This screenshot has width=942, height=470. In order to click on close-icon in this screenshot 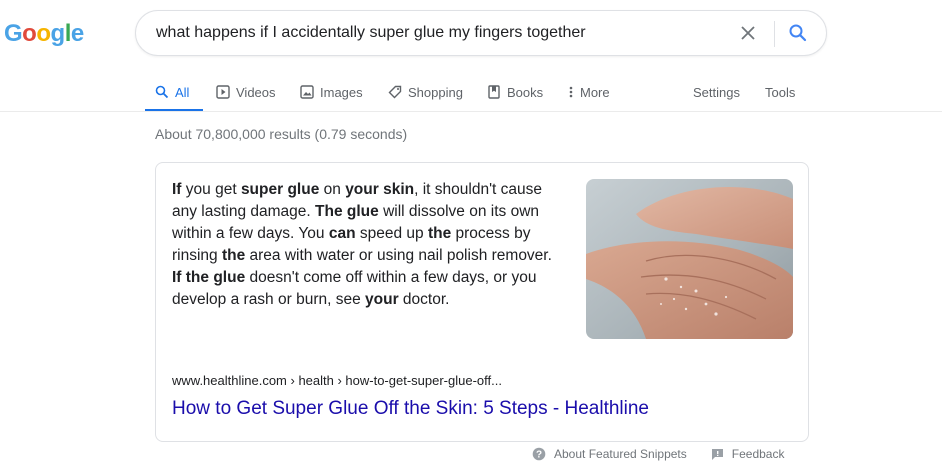, I will do `click(748, 33)`.